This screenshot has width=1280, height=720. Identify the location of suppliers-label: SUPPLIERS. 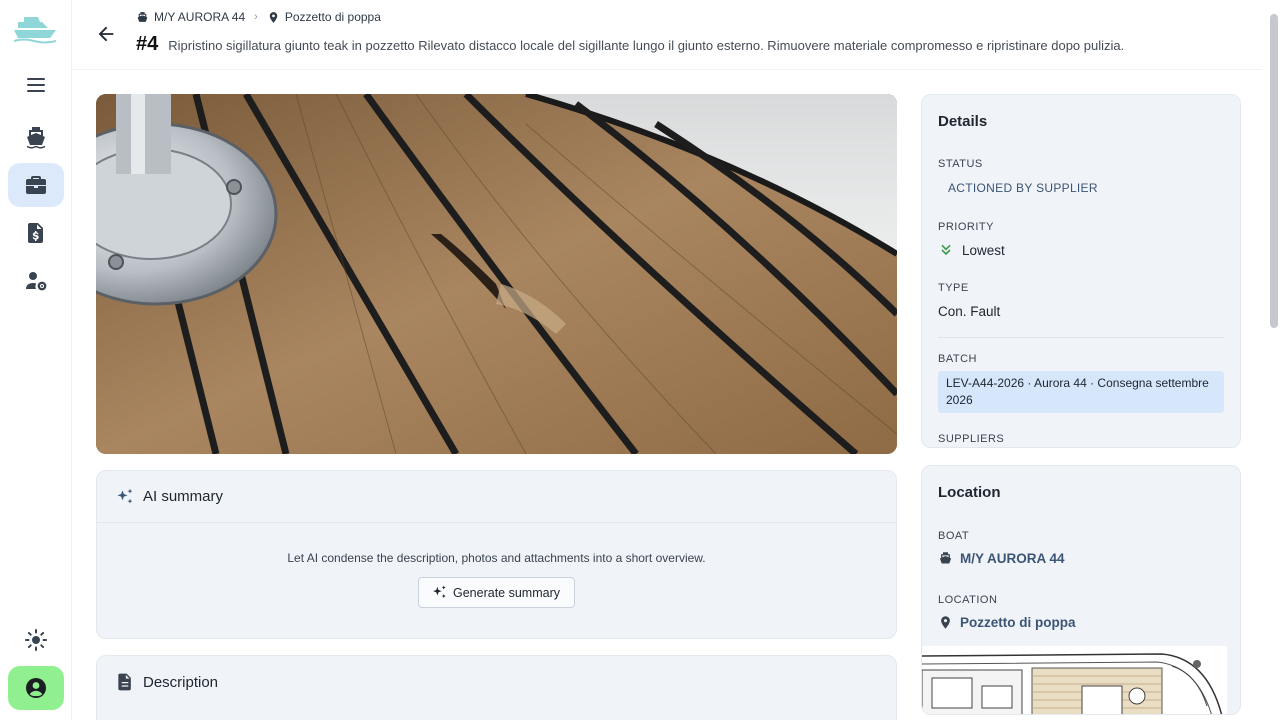
(971, 439).